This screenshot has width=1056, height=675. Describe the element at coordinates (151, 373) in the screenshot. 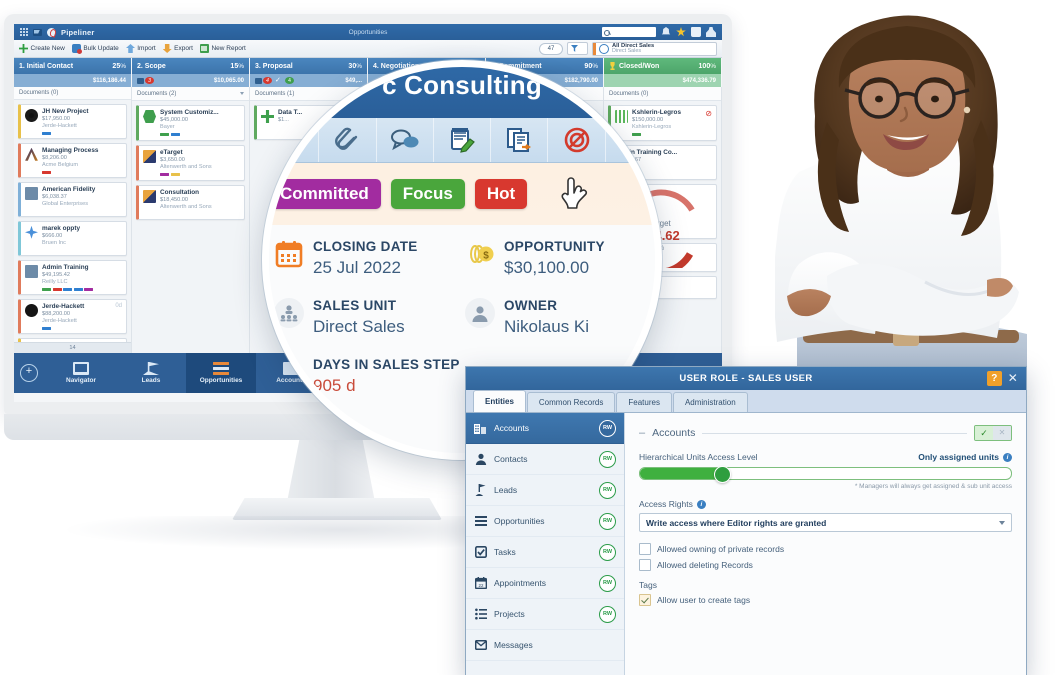

I see `nav-item-leads: Leads` at that location.